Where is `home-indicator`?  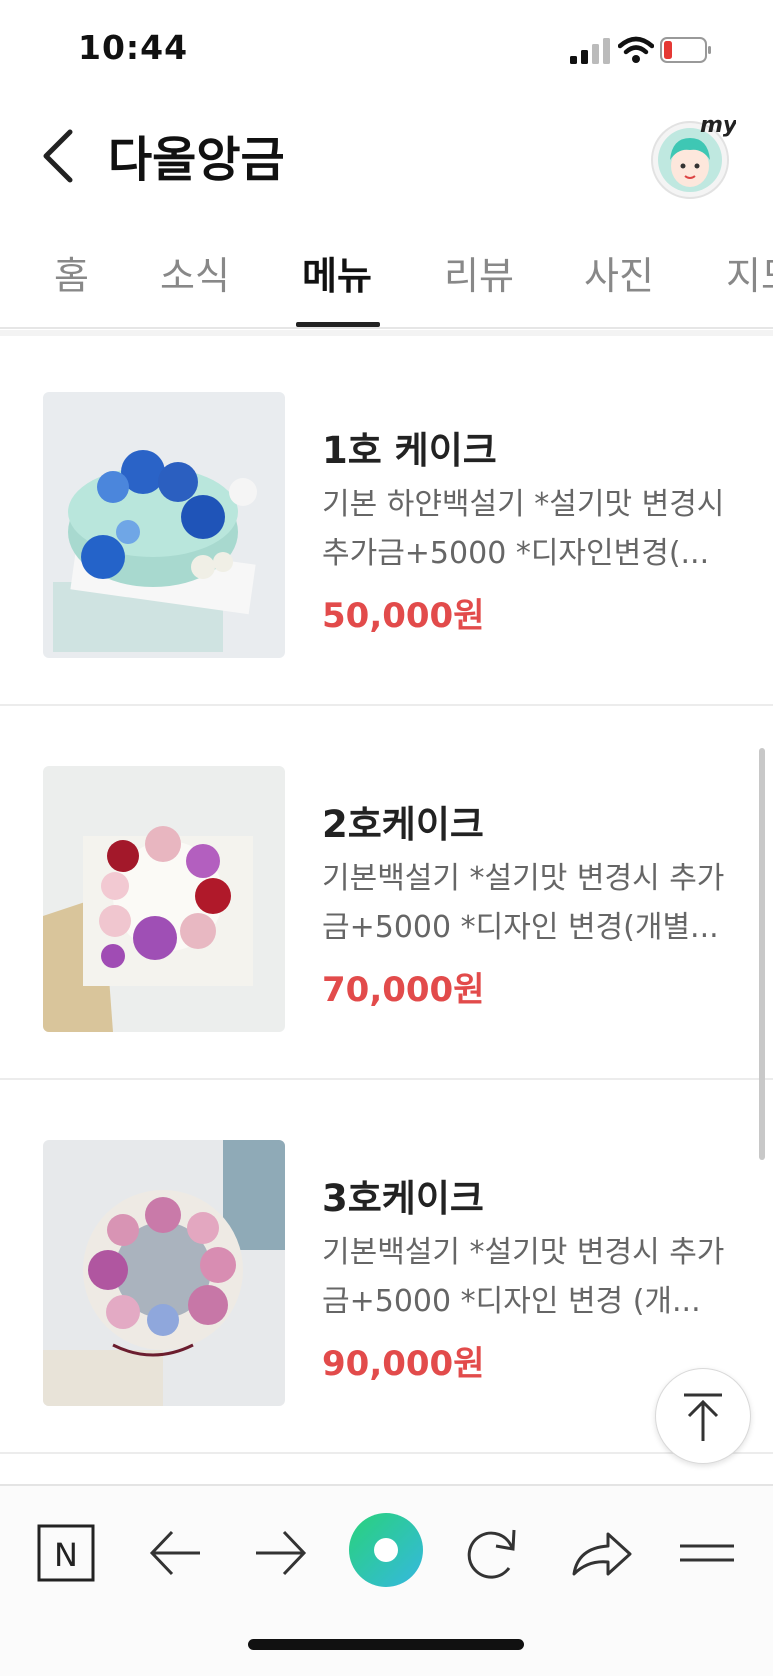
home-indicator is located at coordinates (386, 1644).